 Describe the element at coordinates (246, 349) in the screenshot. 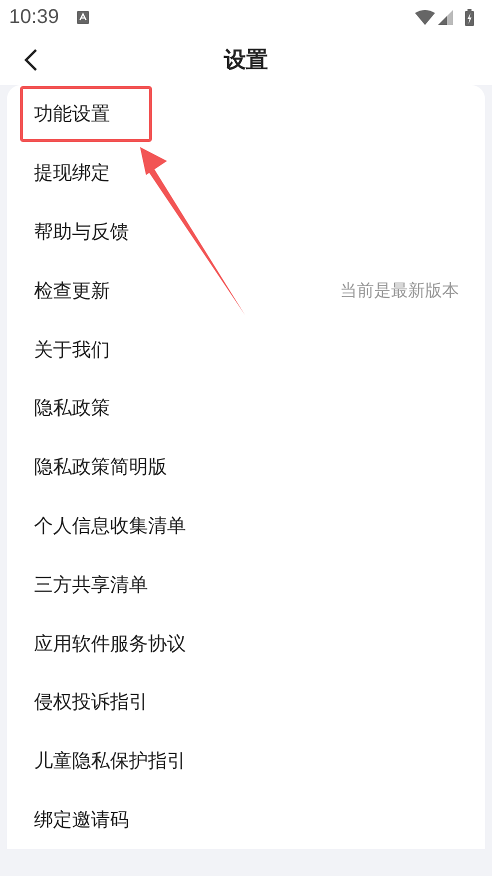

I see `settings-item: 关于我们` at that location.